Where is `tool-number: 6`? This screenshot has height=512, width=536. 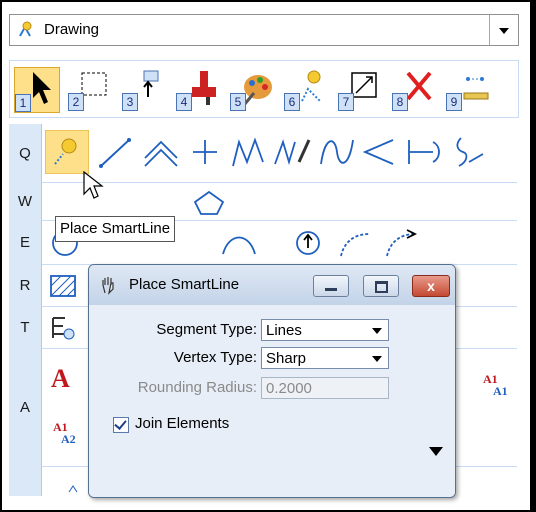
tool-number: 6 is located at coordinates (292, 102).